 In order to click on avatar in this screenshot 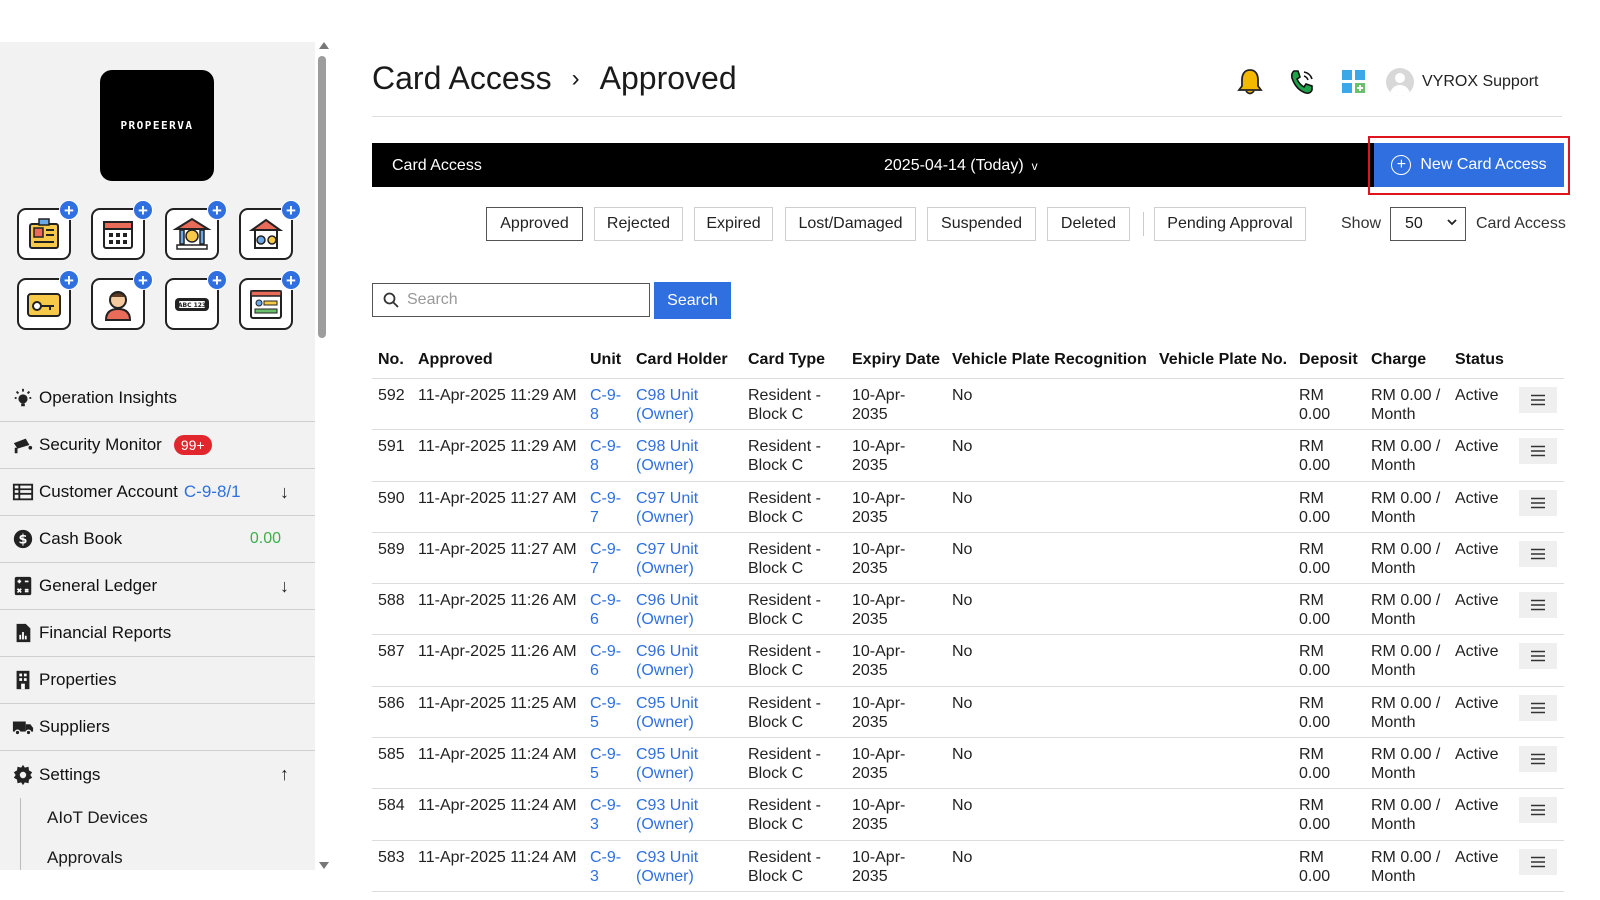, I will do `click(1400, 82)`.